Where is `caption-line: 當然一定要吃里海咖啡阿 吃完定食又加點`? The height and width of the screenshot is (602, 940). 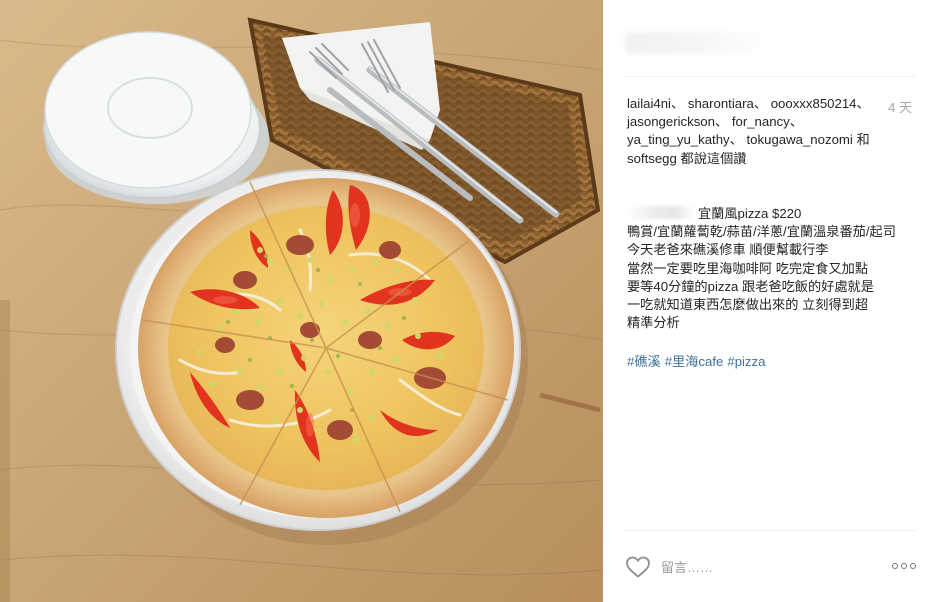
caption-line: 當然一定要吃里海咖啡阿 吃完定食又加點 is located at coordinates (770, 269).